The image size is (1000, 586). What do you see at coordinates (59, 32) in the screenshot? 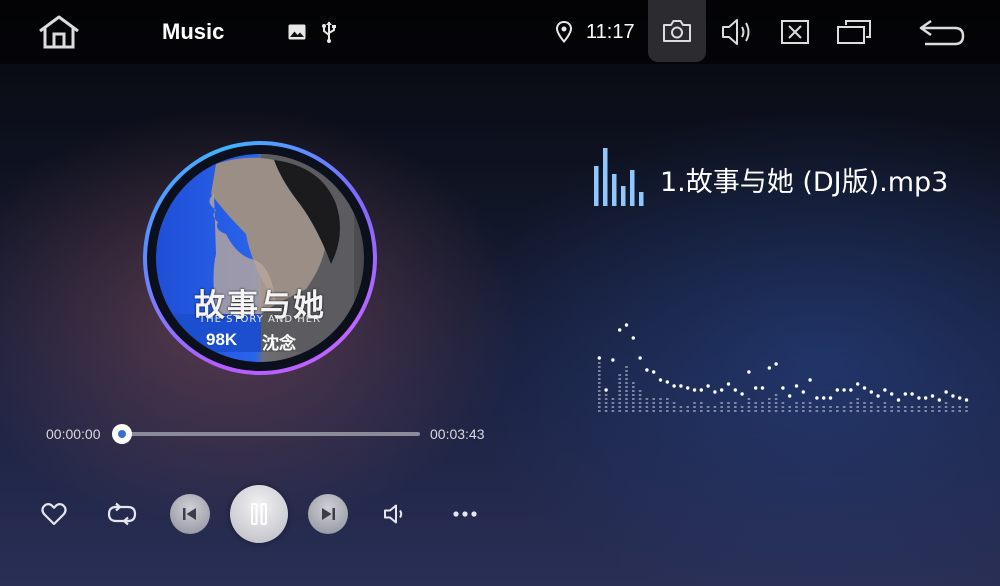
I see `home-button` at bounding box center [59, 32].